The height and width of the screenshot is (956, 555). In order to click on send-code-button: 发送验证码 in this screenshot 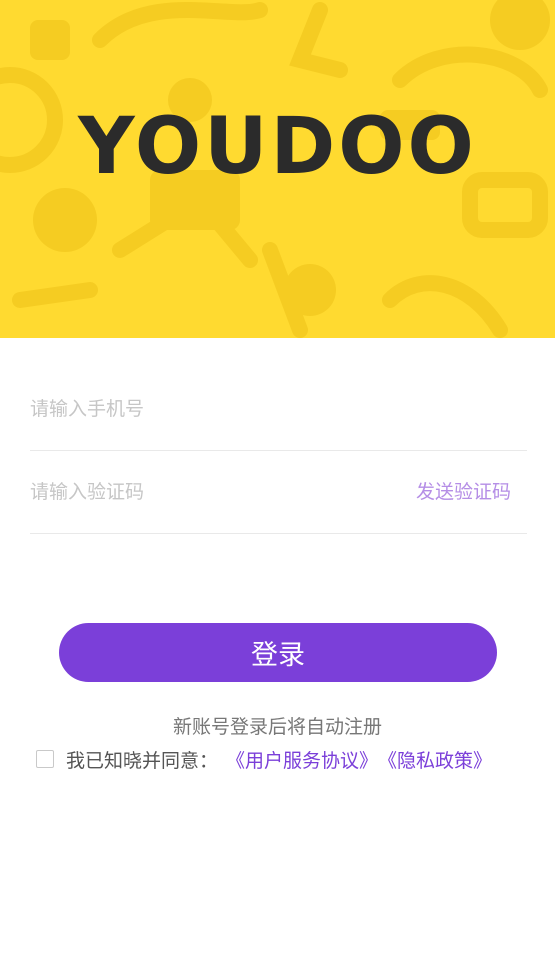, I will do `click(463, 492)`.